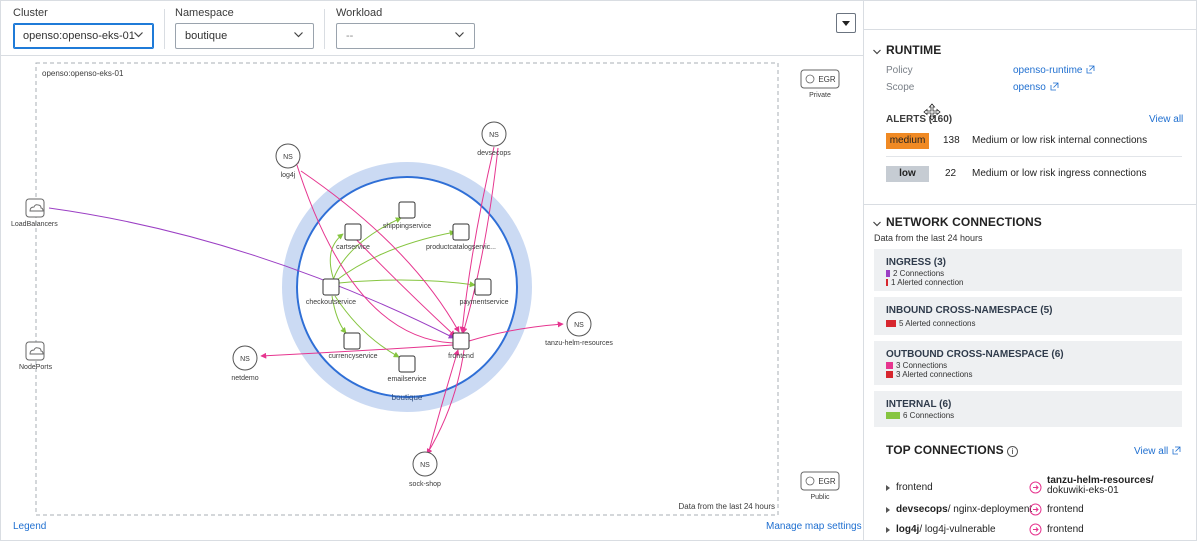 The width and height of the screenshot is (1197, 541). What do you see at coordinates (846, 23) in the screenshot?
I see `collapse-filters-button` at bounding box center [846, 23].